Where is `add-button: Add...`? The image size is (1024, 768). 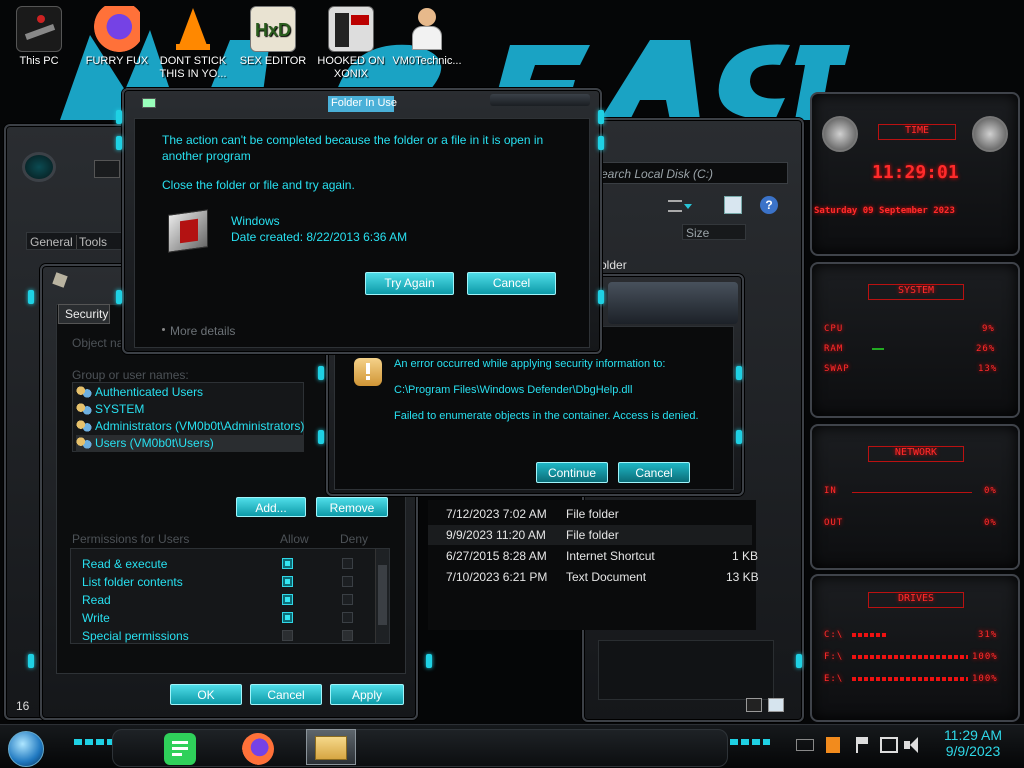 add-button: Add... is located at coordinates (271, 507).